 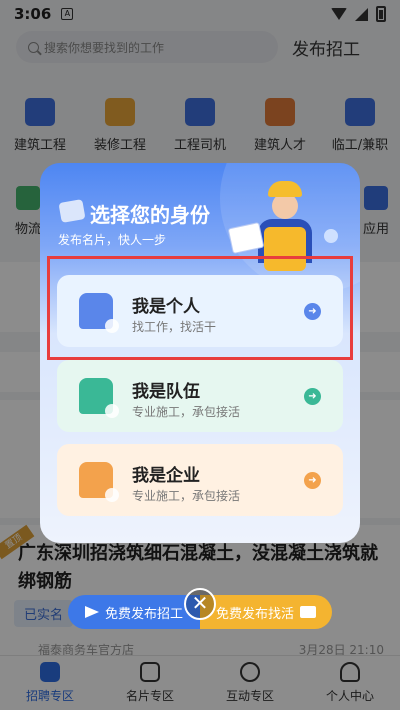 I want to click on post-seek-label: 免费发布找活, so click(x=254, y=614).